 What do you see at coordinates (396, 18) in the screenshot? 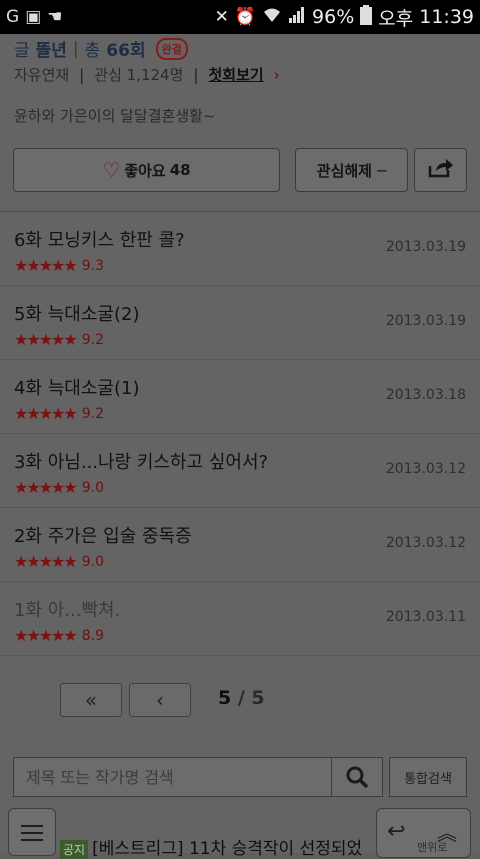
I see `time-ampm: 오후` at bounding box center [396, 18].